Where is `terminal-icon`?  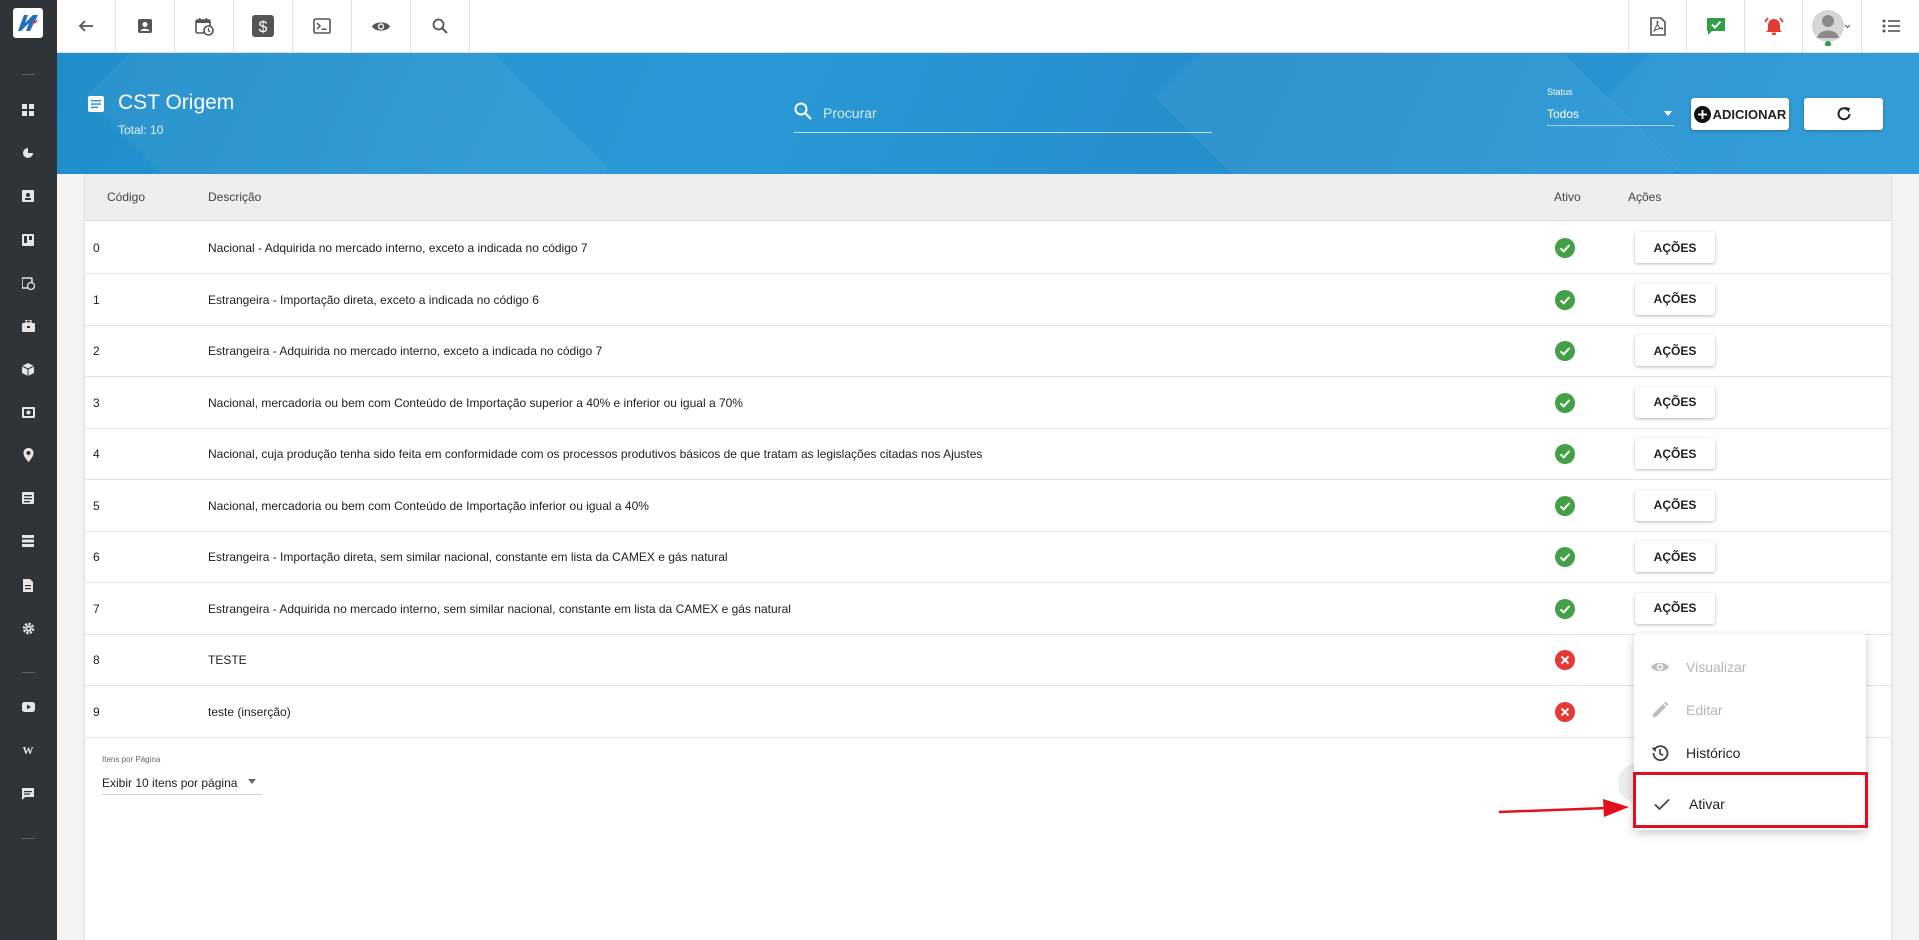 terminal-icon is located at coordinates (322, 26).